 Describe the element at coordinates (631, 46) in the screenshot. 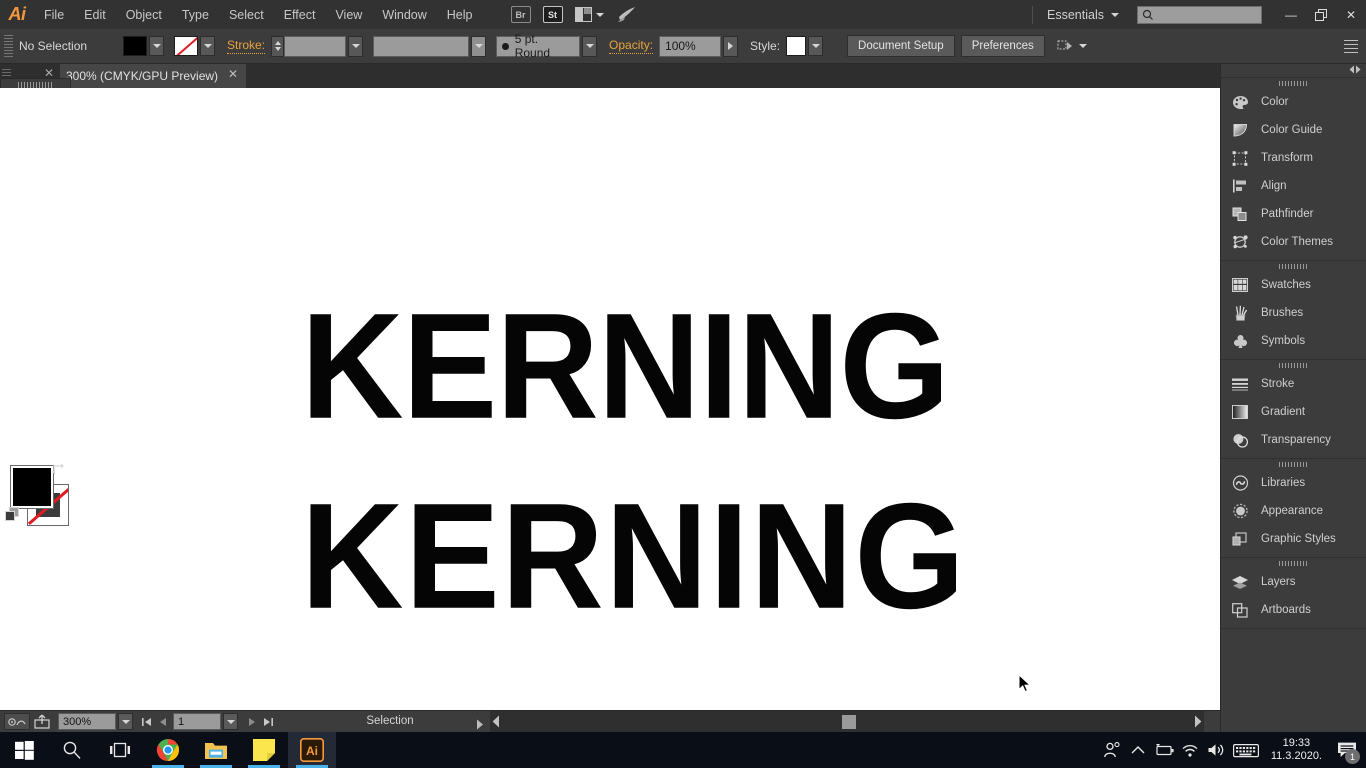

I see `opacity-label: Opacity:` at that location.